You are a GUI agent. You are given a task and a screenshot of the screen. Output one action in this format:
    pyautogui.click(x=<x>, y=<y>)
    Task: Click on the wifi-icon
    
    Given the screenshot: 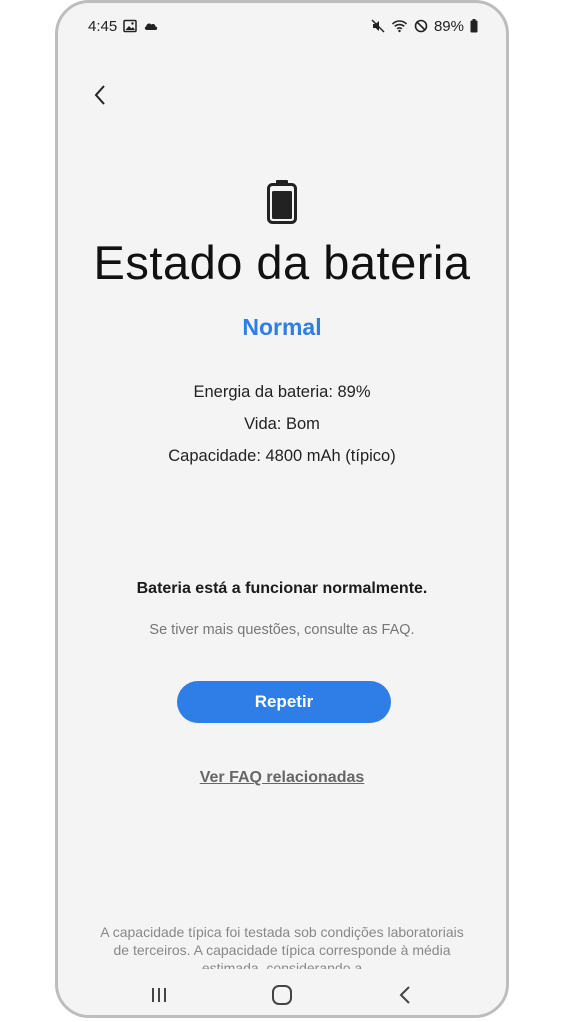 What is the action you would take?
    pyautogui.click(x=399, y=26)
    